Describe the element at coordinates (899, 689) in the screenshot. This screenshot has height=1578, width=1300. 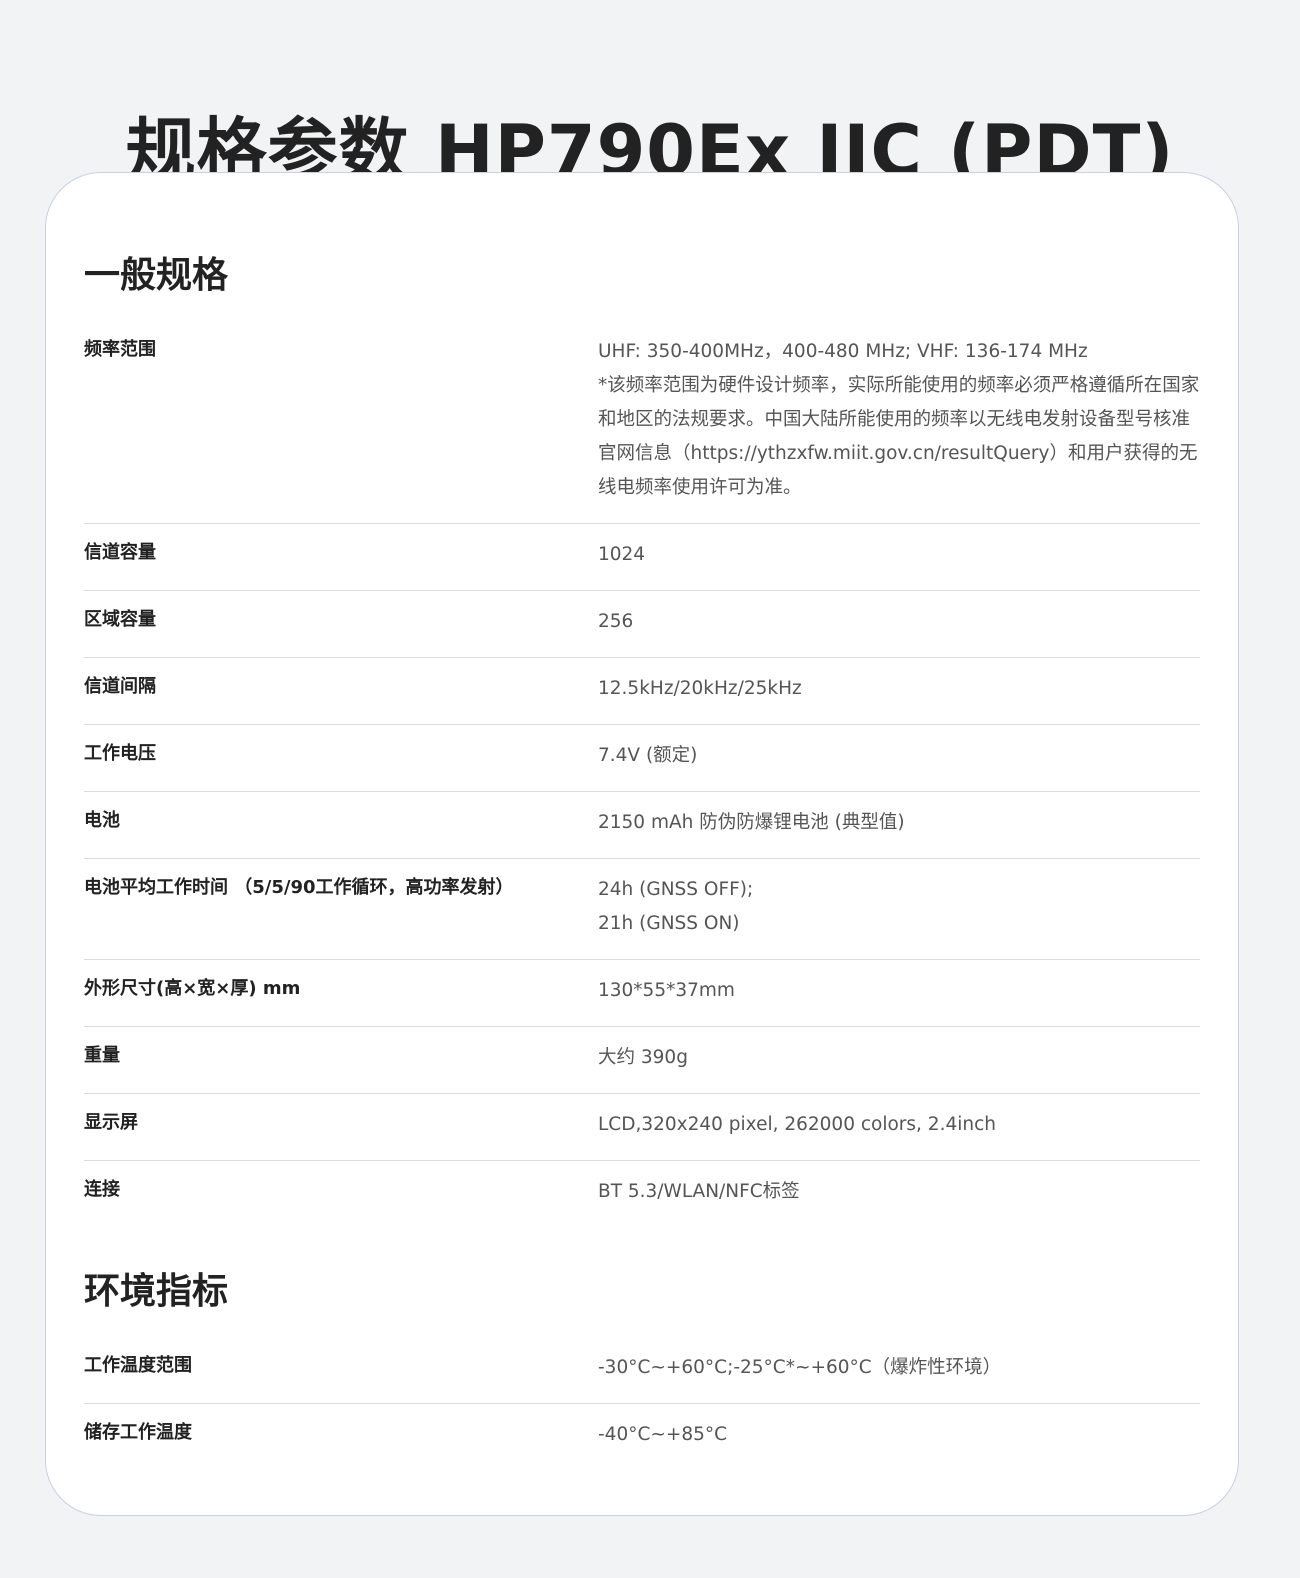
I see `spec-value: 12.5kHz/20kHz/25kHz` at that location.